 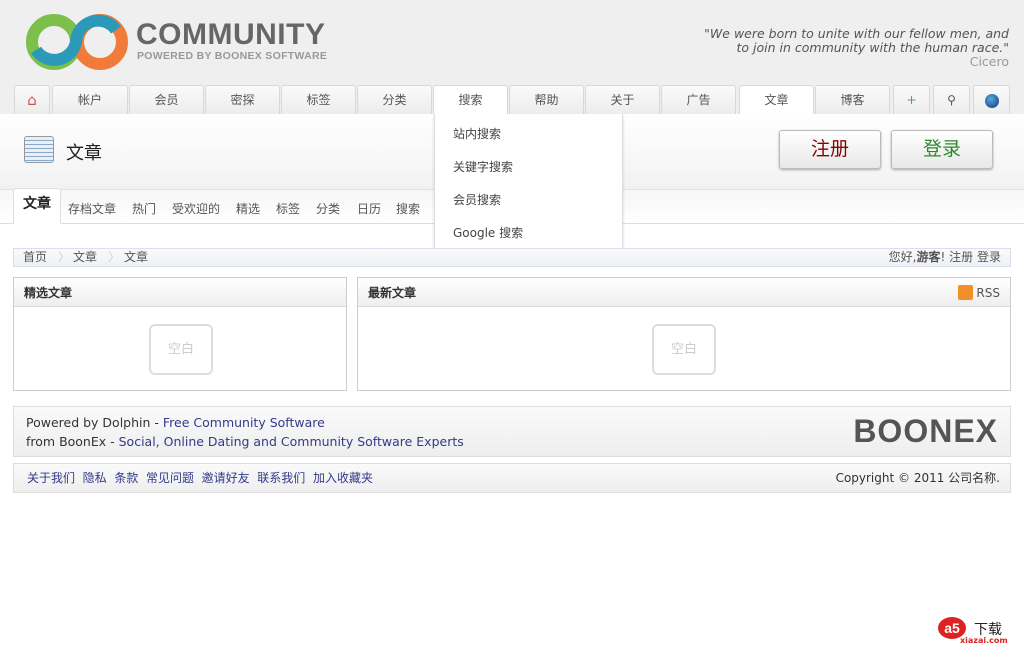 What do you see at coordinates (72, 441) in the screenshot?
I see `from-text: from BoonEx -` at bounding box center [72, 441].